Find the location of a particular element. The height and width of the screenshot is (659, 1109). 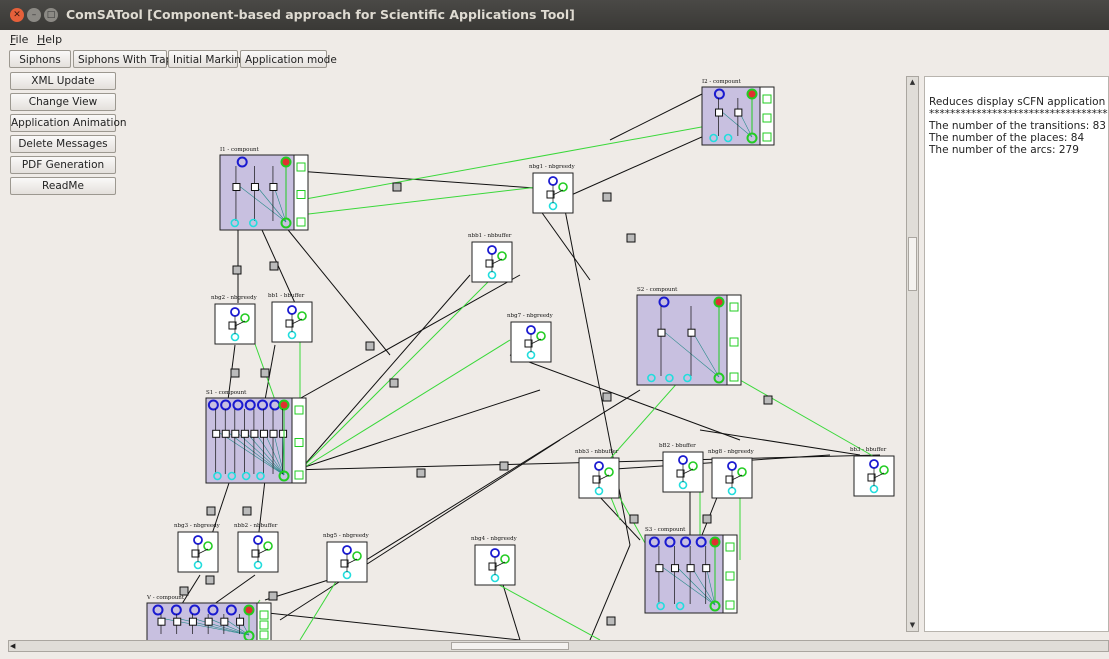

vertical-scroll-thumb is located at coordinates (912, 264).